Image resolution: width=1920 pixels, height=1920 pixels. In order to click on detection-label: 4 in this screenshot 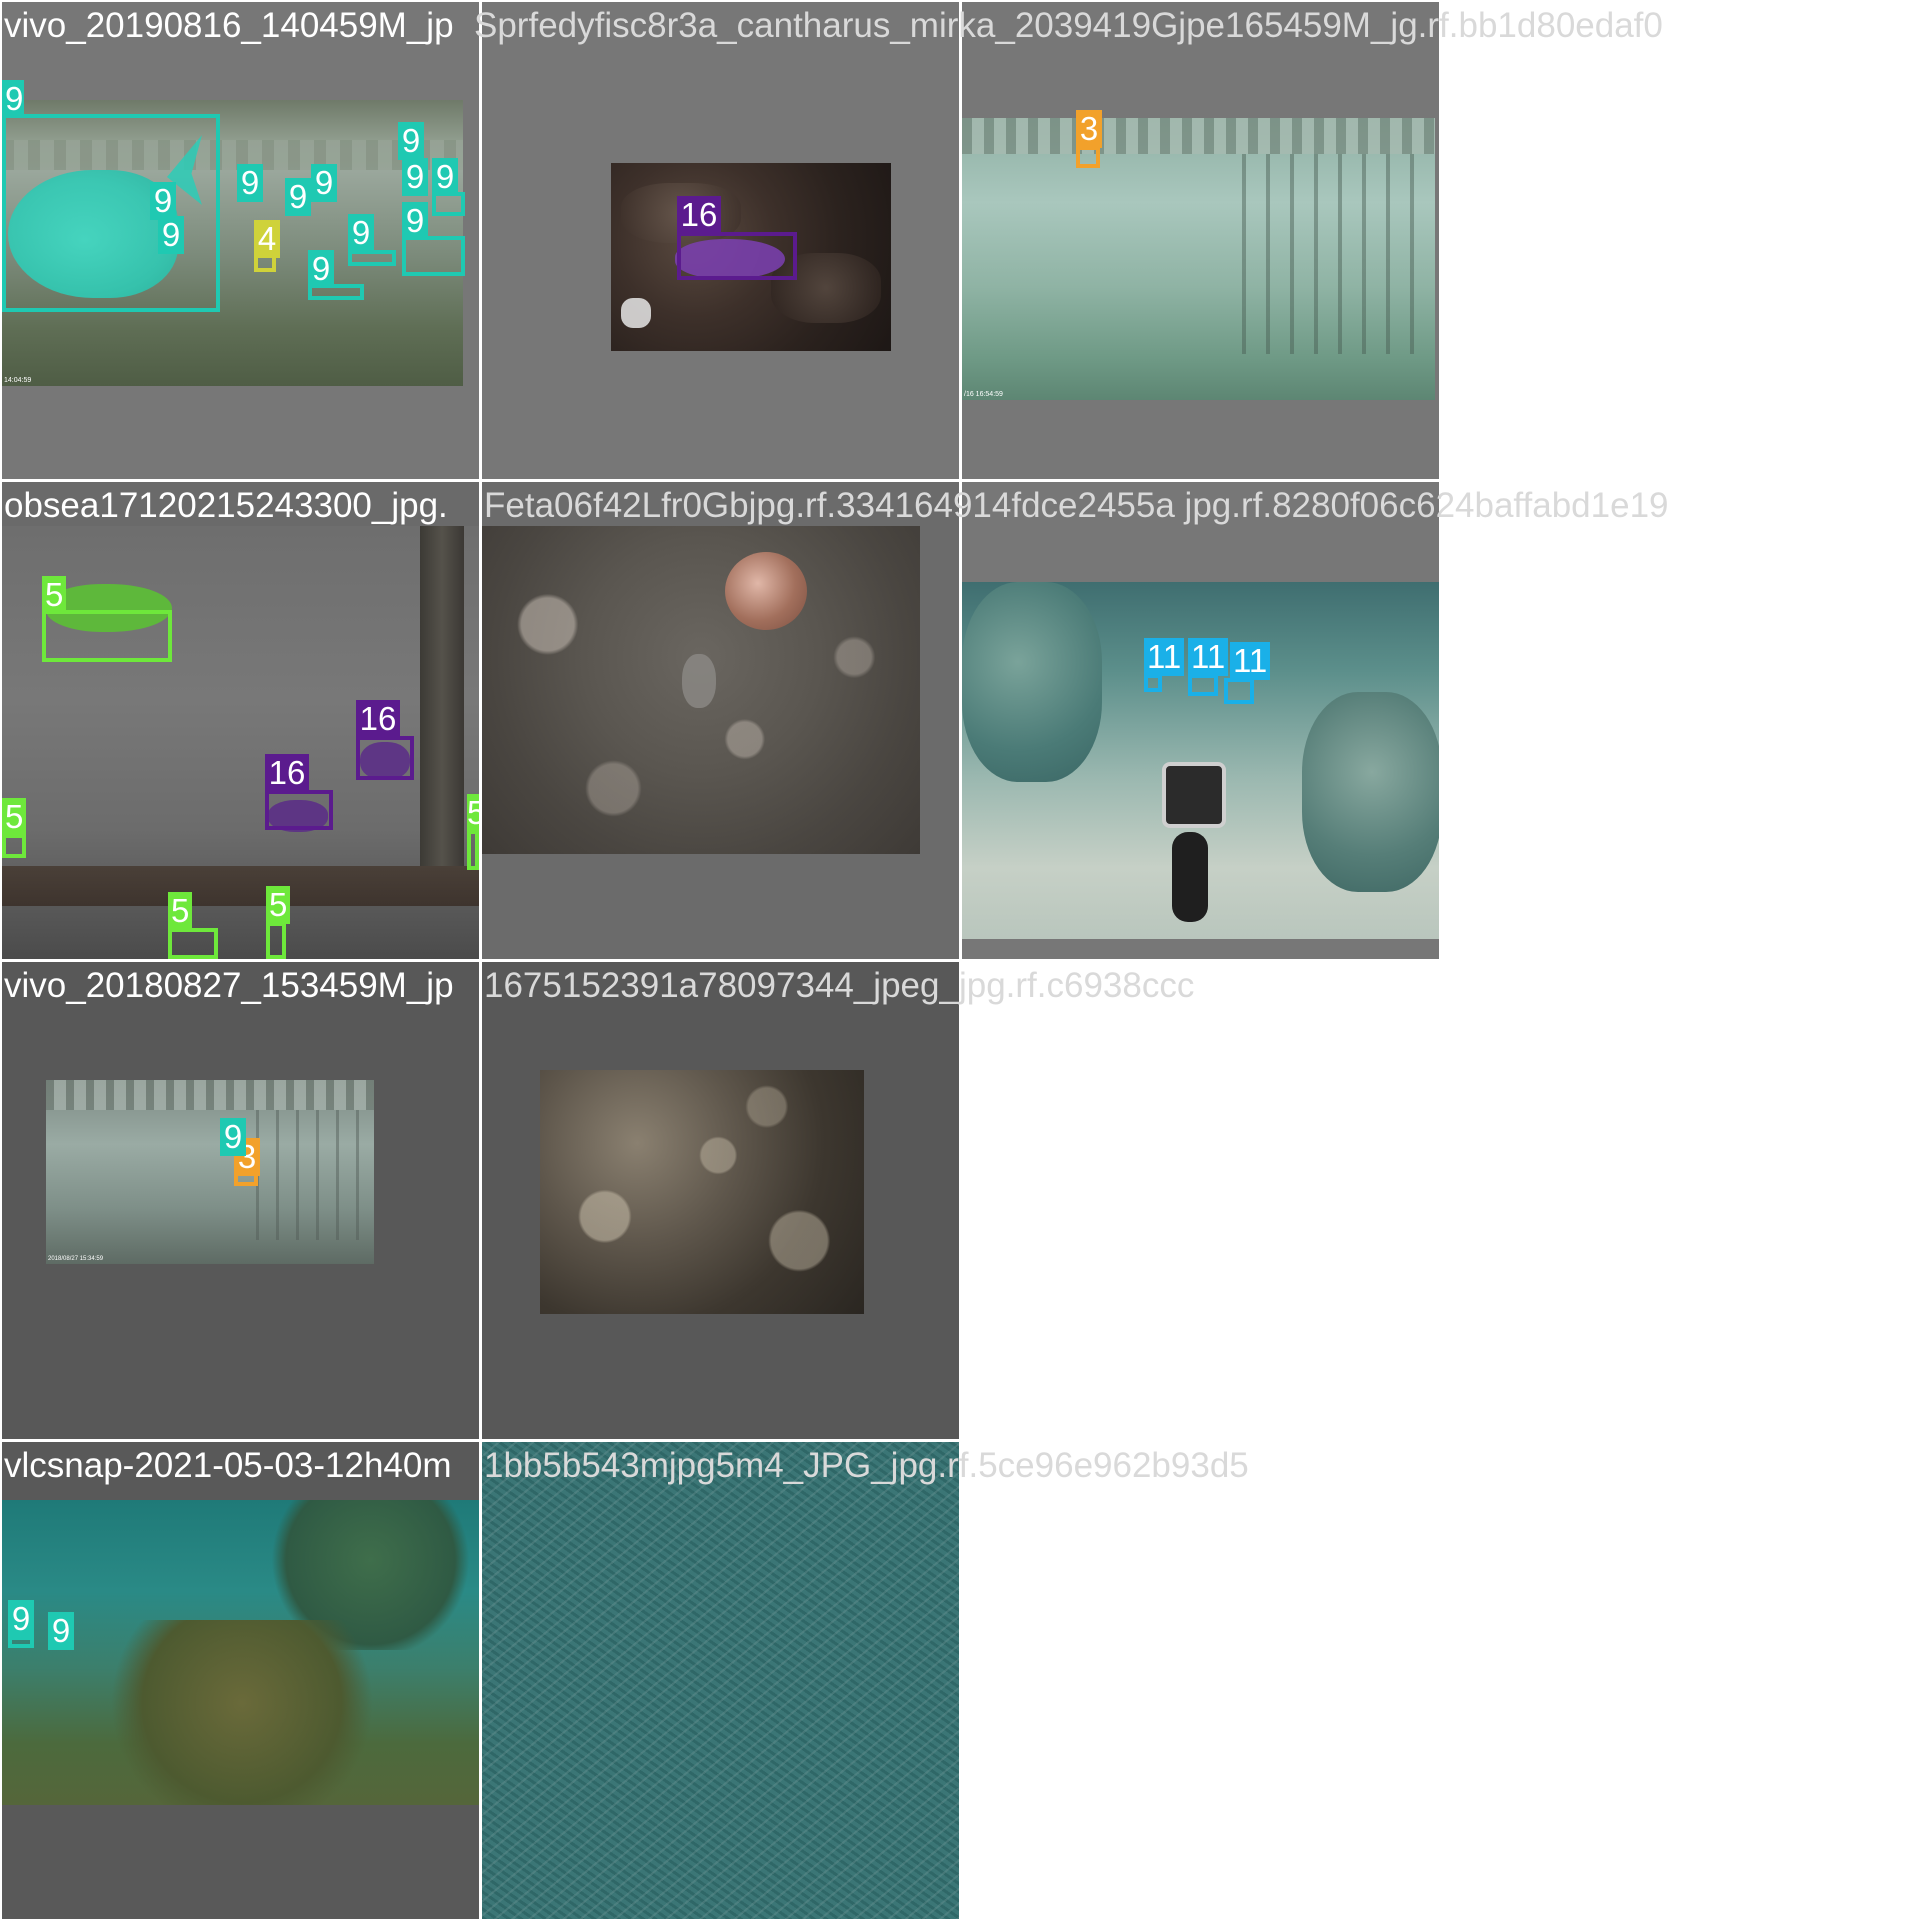, I will do `click(267, 239)`.